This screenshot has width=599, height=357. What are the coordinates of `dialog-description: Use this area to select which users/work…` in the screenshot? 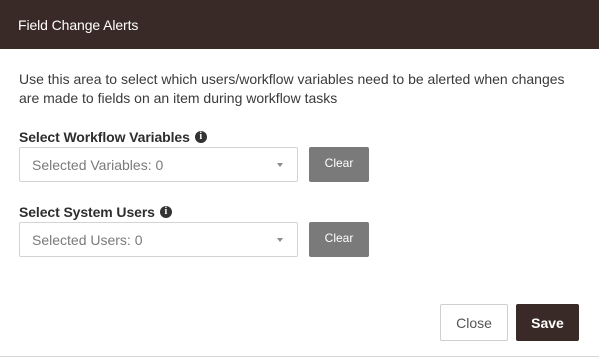 It's located at (292, 88).